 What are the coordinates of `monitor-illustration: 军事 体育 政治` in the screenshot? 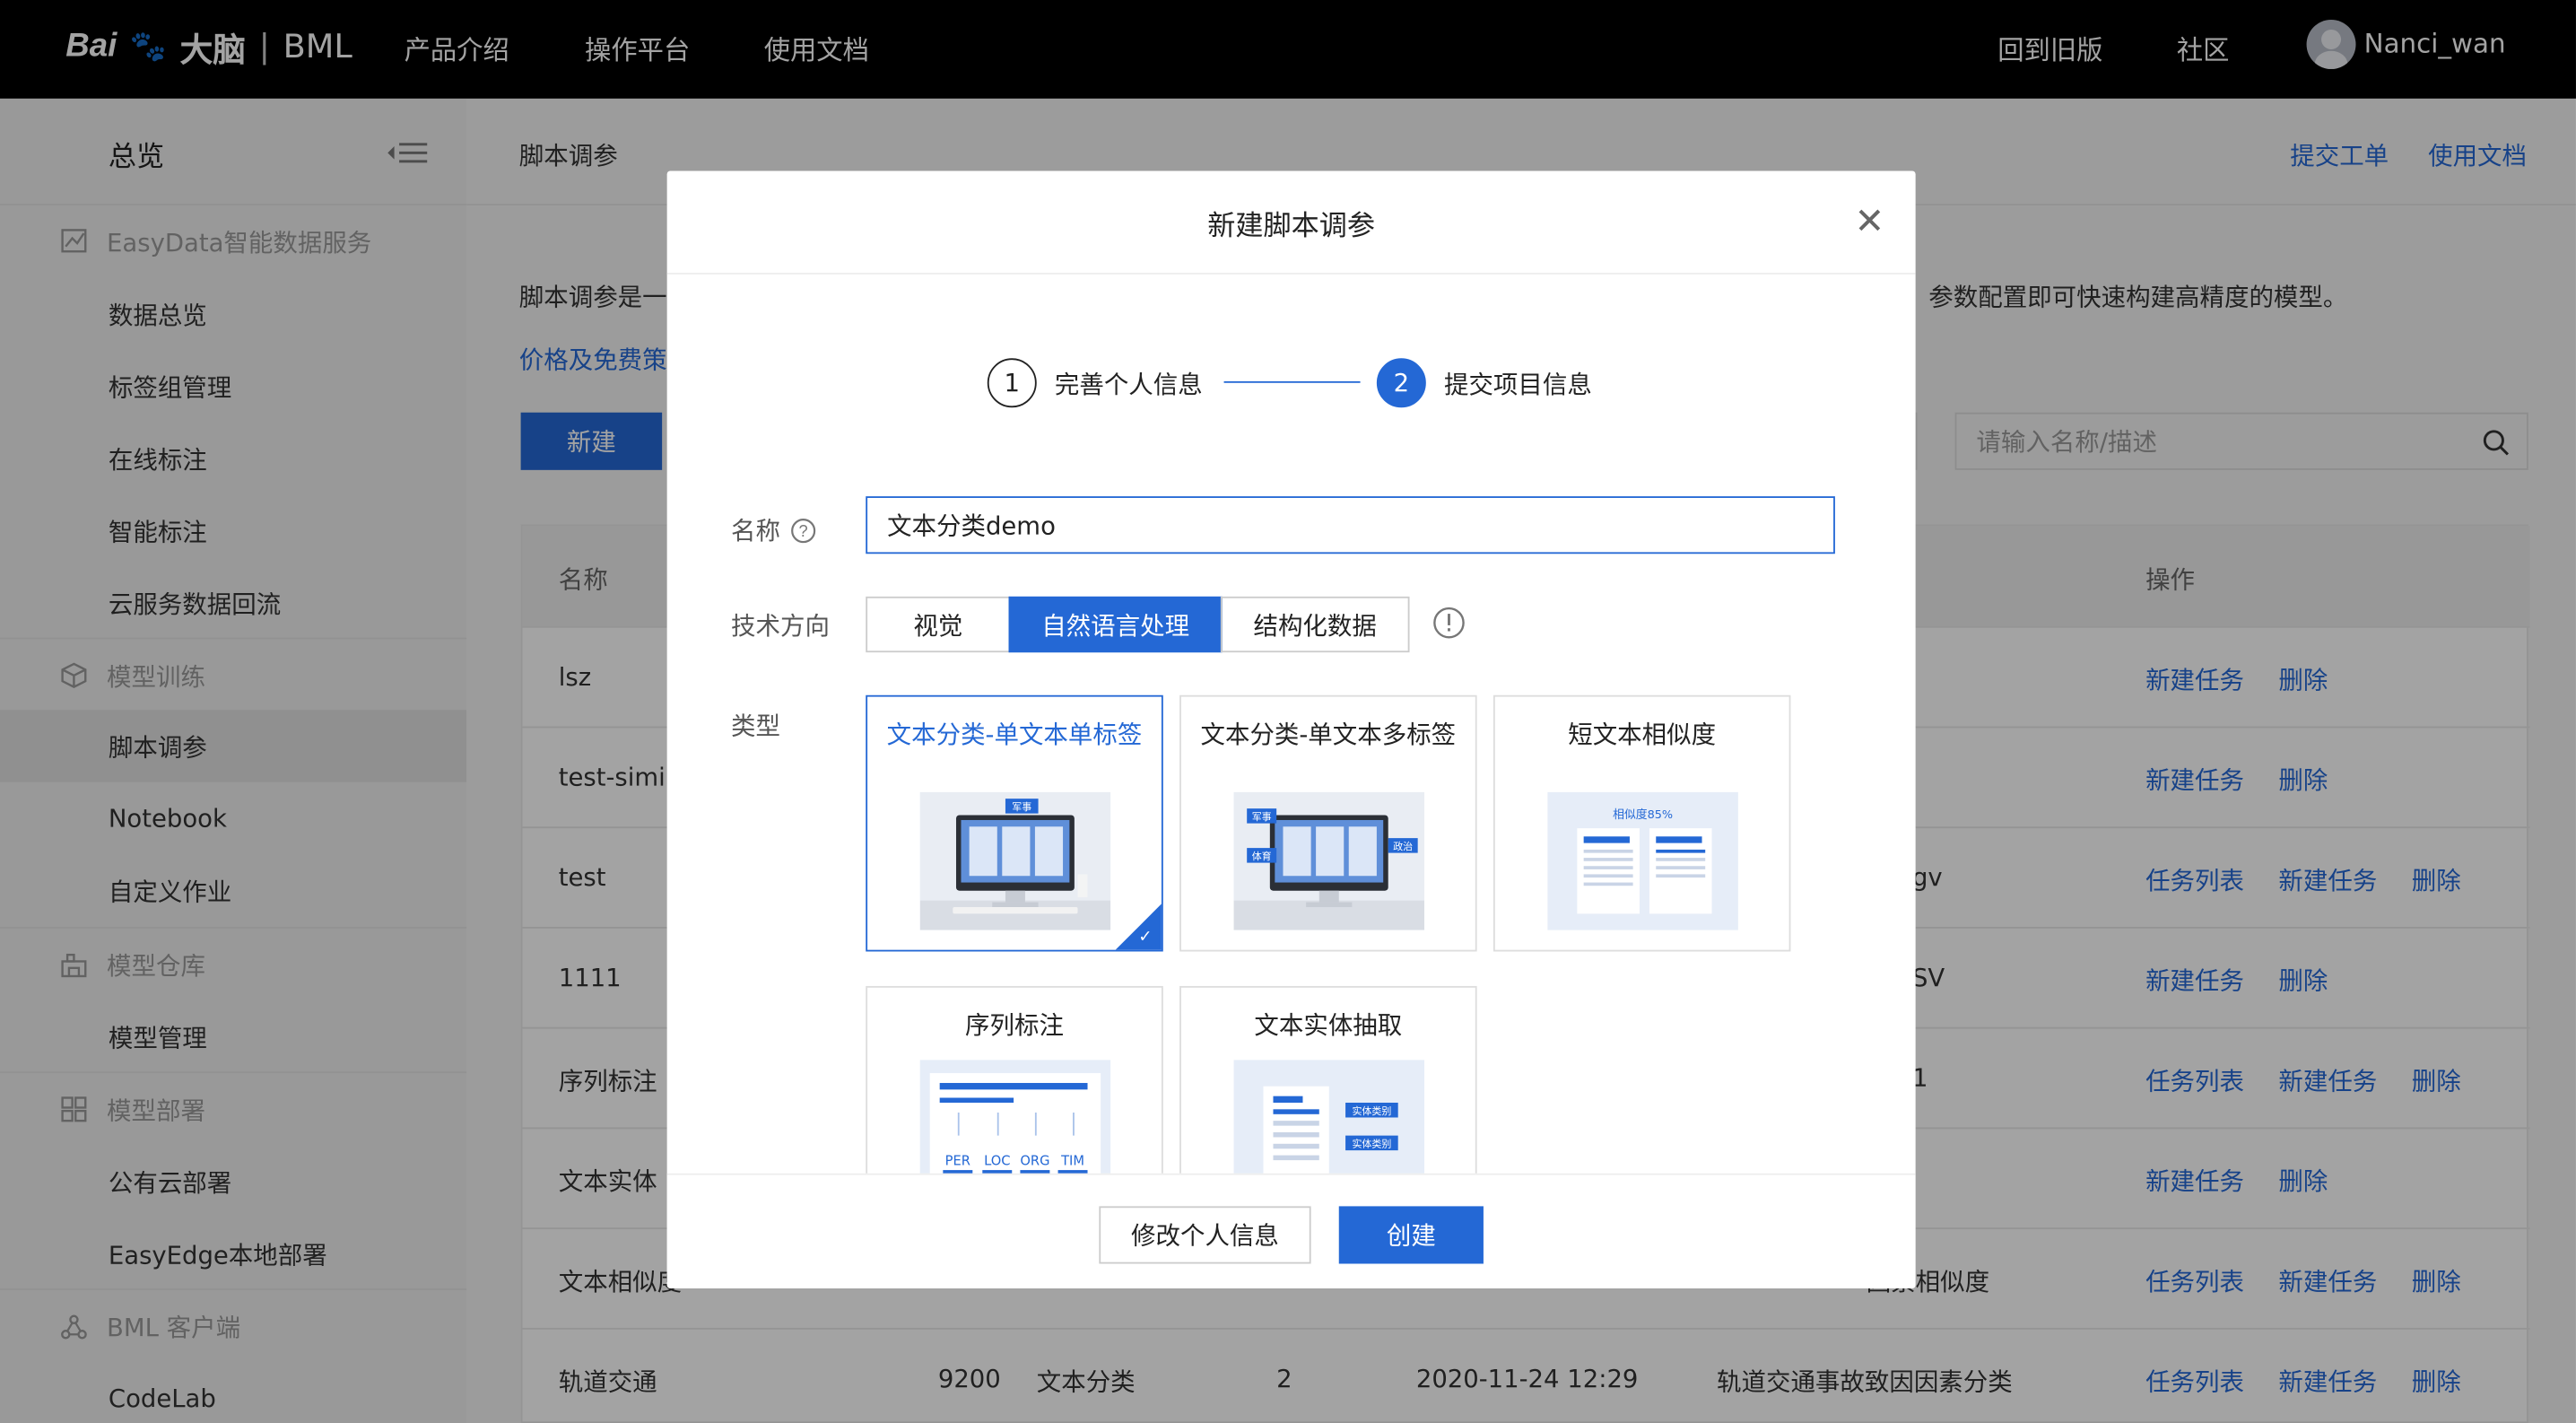 It's located at (1328, 860).